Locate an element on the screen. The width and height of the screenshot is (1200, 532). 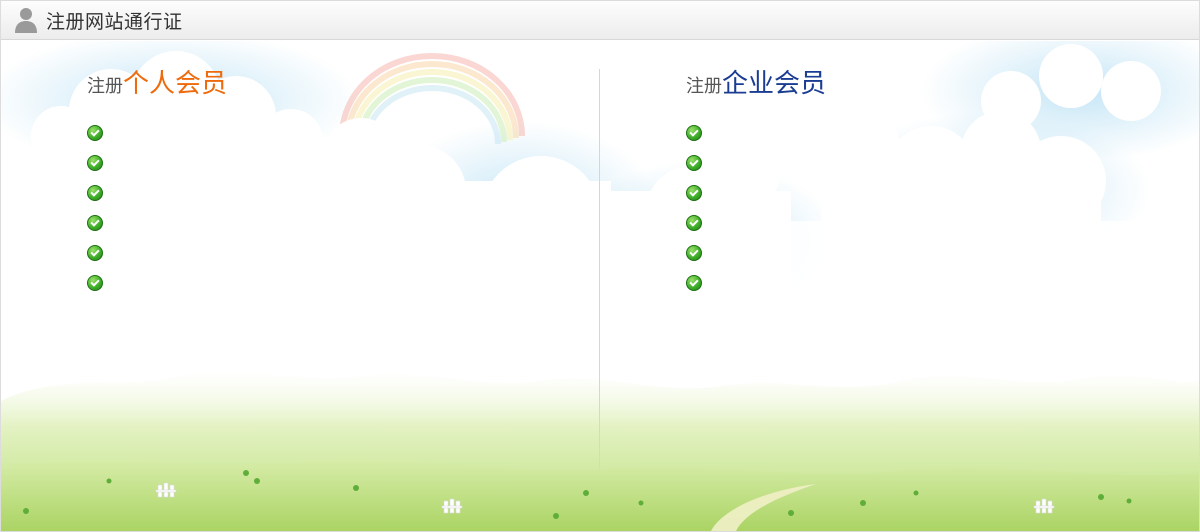
personal-member-panel: 注册 个人会员 is located at coordinates (157, 180).